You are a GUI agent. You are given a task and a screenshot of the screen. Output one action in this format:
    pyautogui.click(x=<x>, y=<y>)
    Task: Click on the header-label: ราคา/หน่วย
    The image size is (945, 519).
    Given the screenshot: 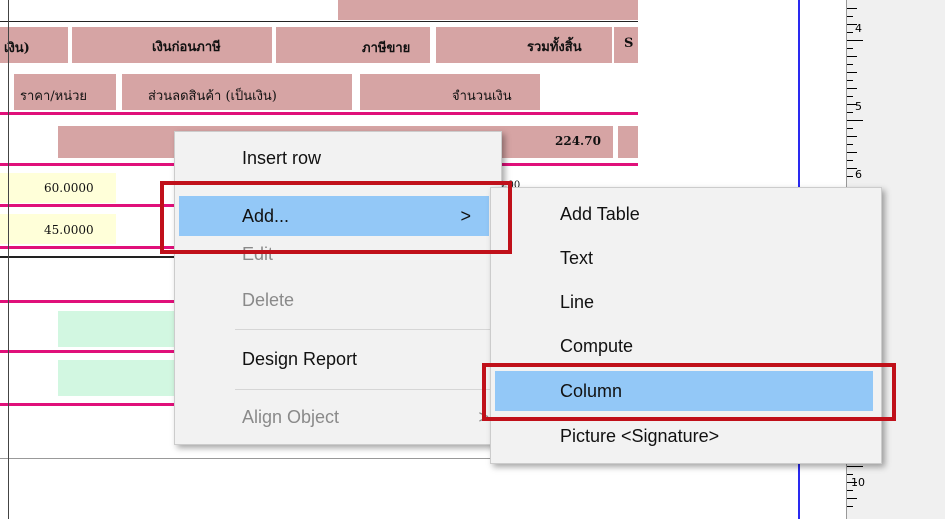 What is the action you would take?
    pyautogui.click(x=54, y=96)
    